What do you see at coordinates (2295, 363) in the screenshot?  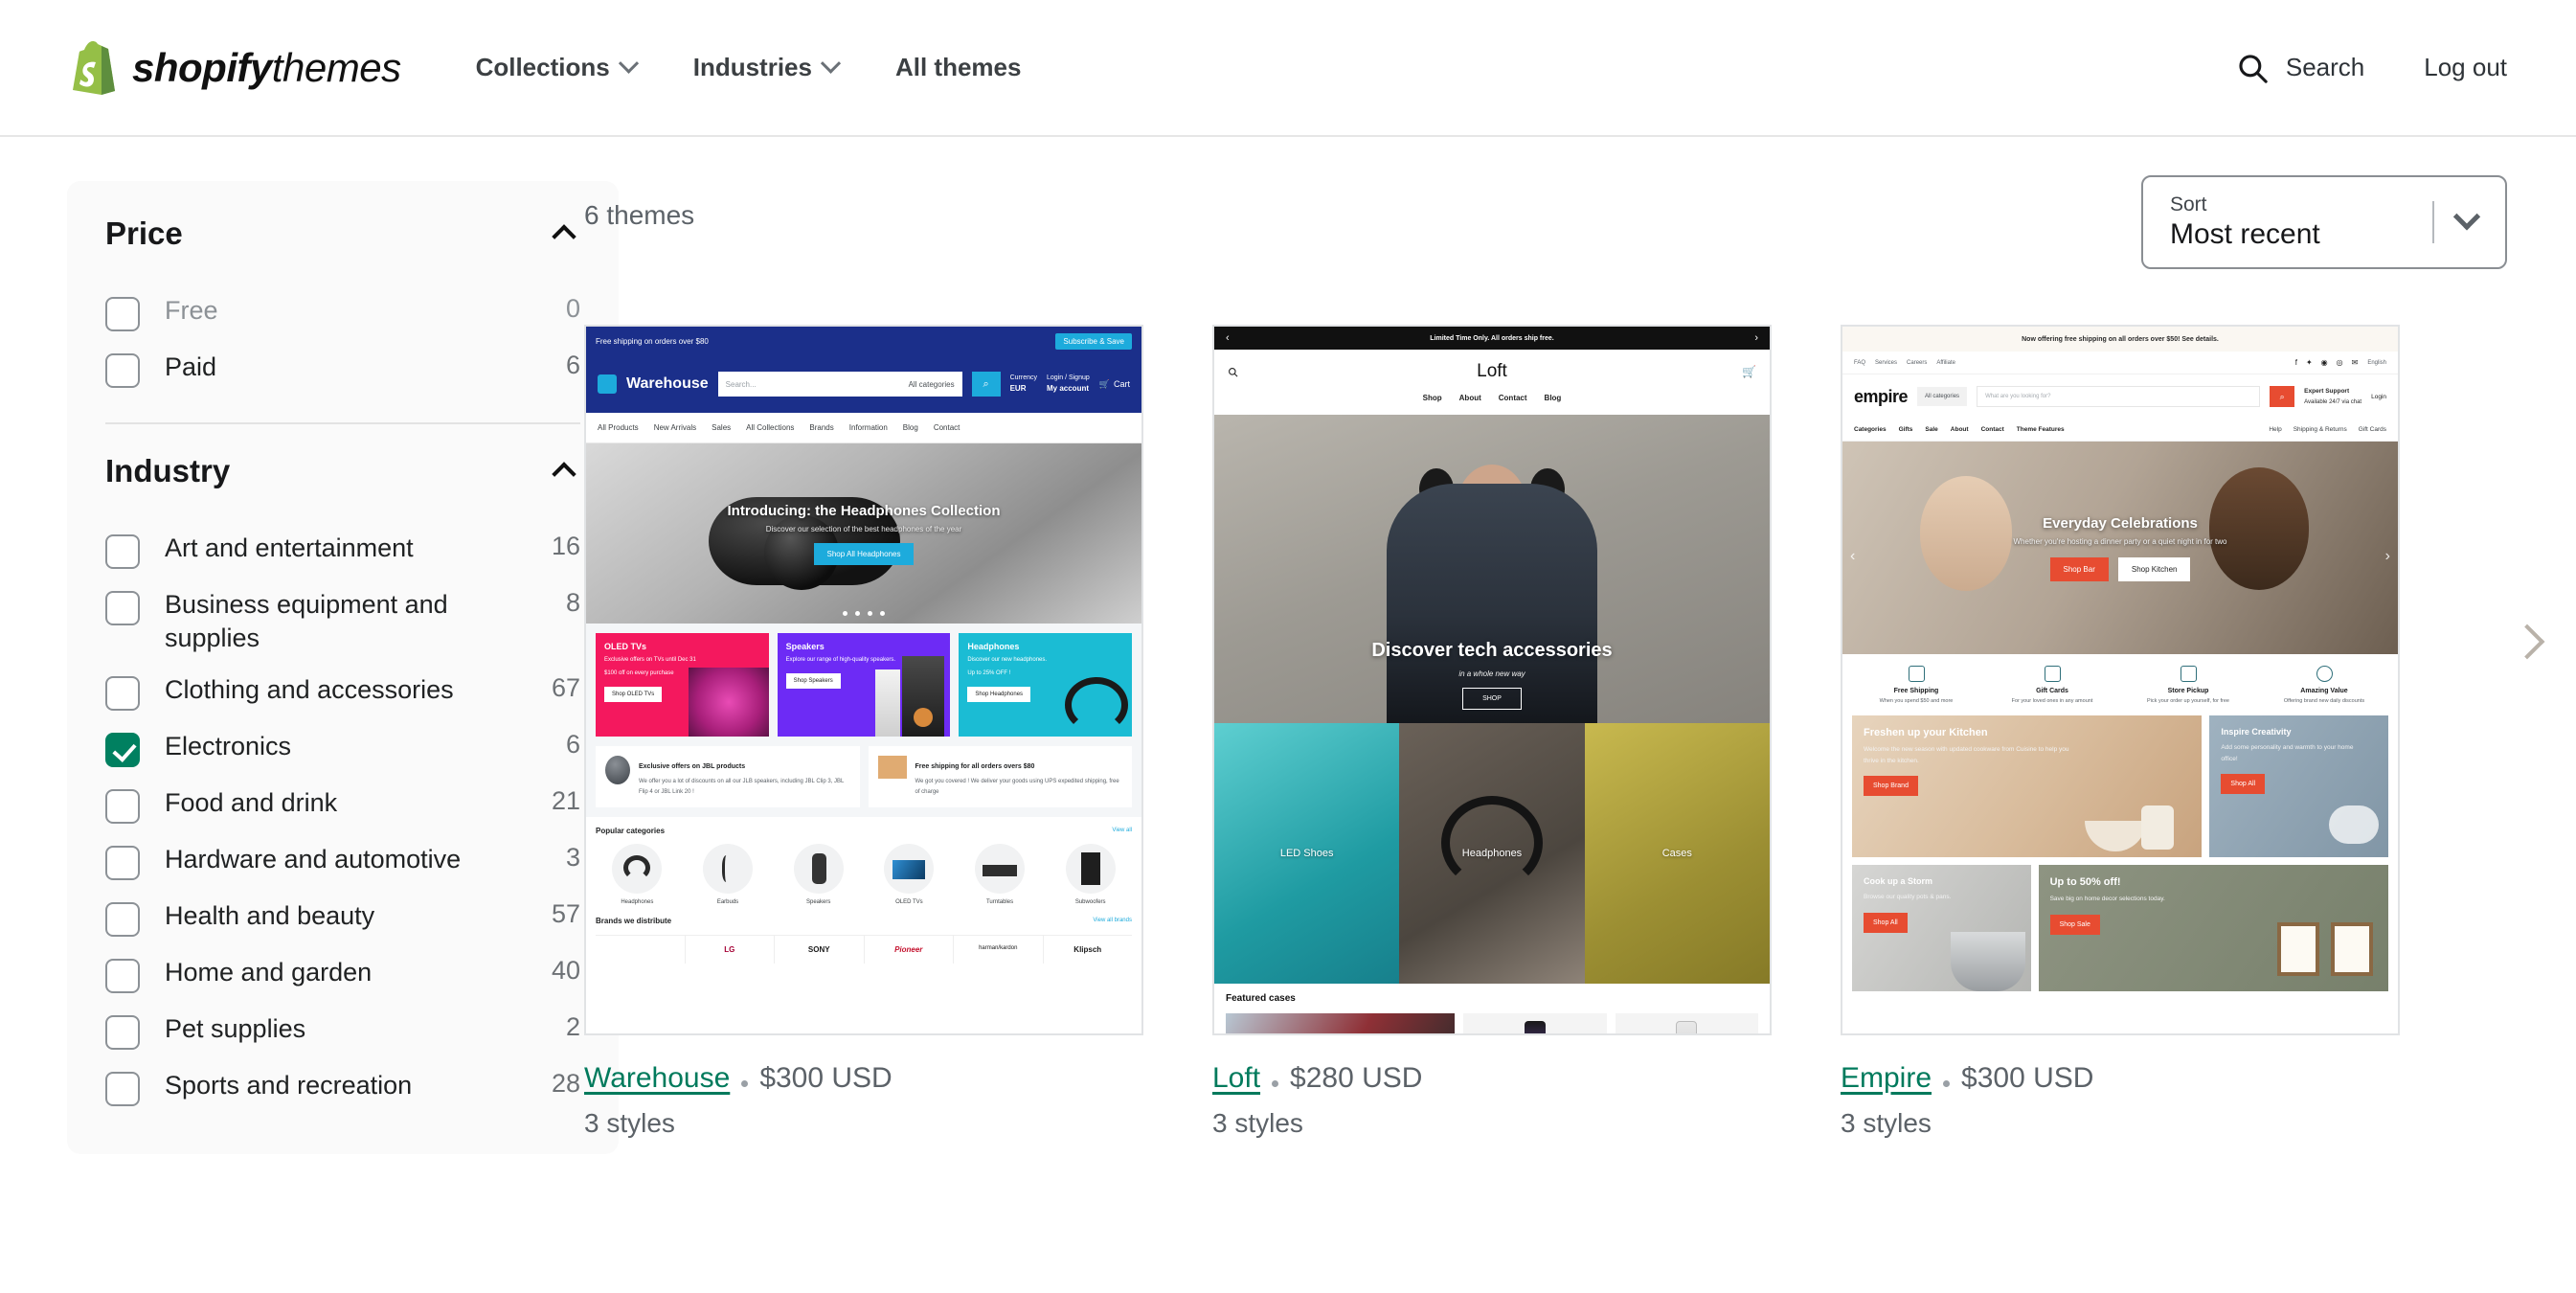 I see `facebook-icon: f` at bounding box center [2295, 363].